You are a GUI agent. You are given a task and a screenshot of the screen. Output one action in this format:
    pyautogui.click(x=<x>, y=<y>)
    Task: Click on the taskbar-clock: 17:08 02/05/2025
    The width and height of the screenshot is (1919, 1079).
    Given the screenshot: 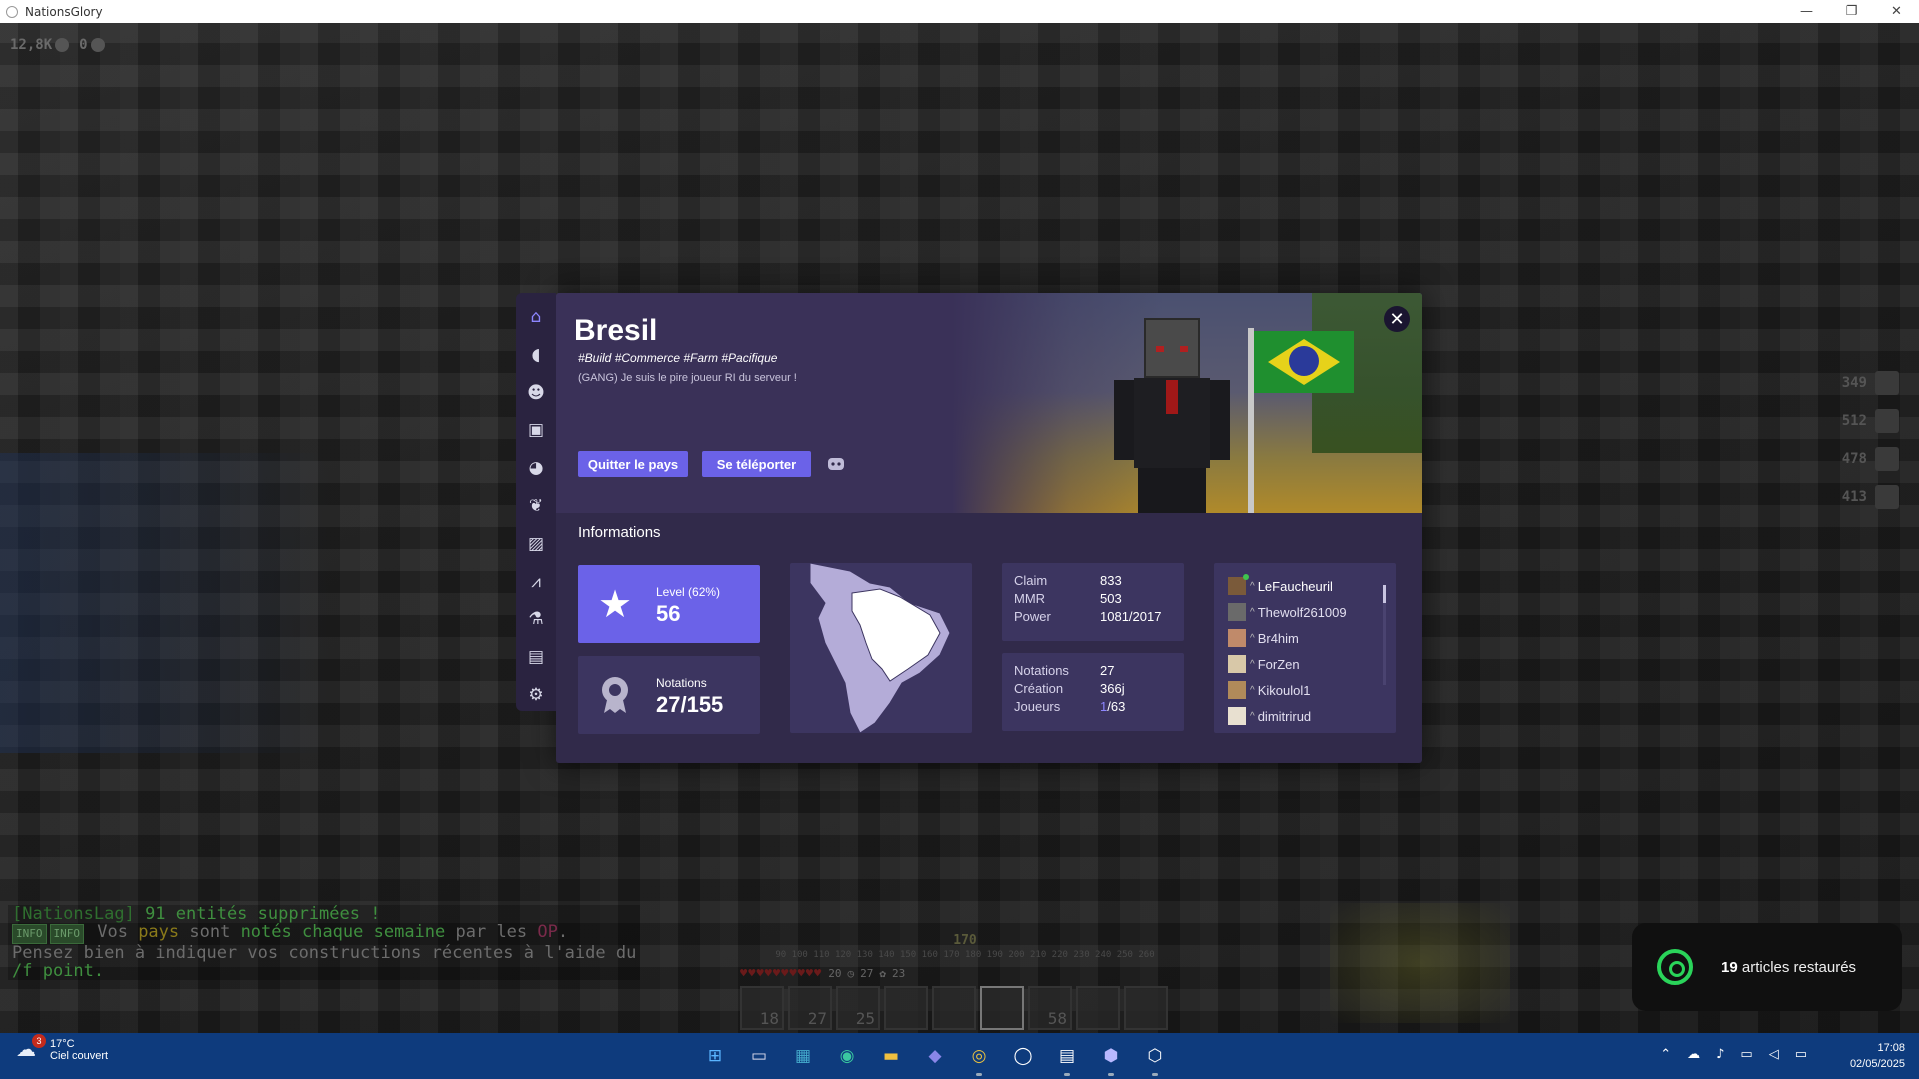 What is the action you would take?
    pyautogui.click(x=1877, y=1056)
    